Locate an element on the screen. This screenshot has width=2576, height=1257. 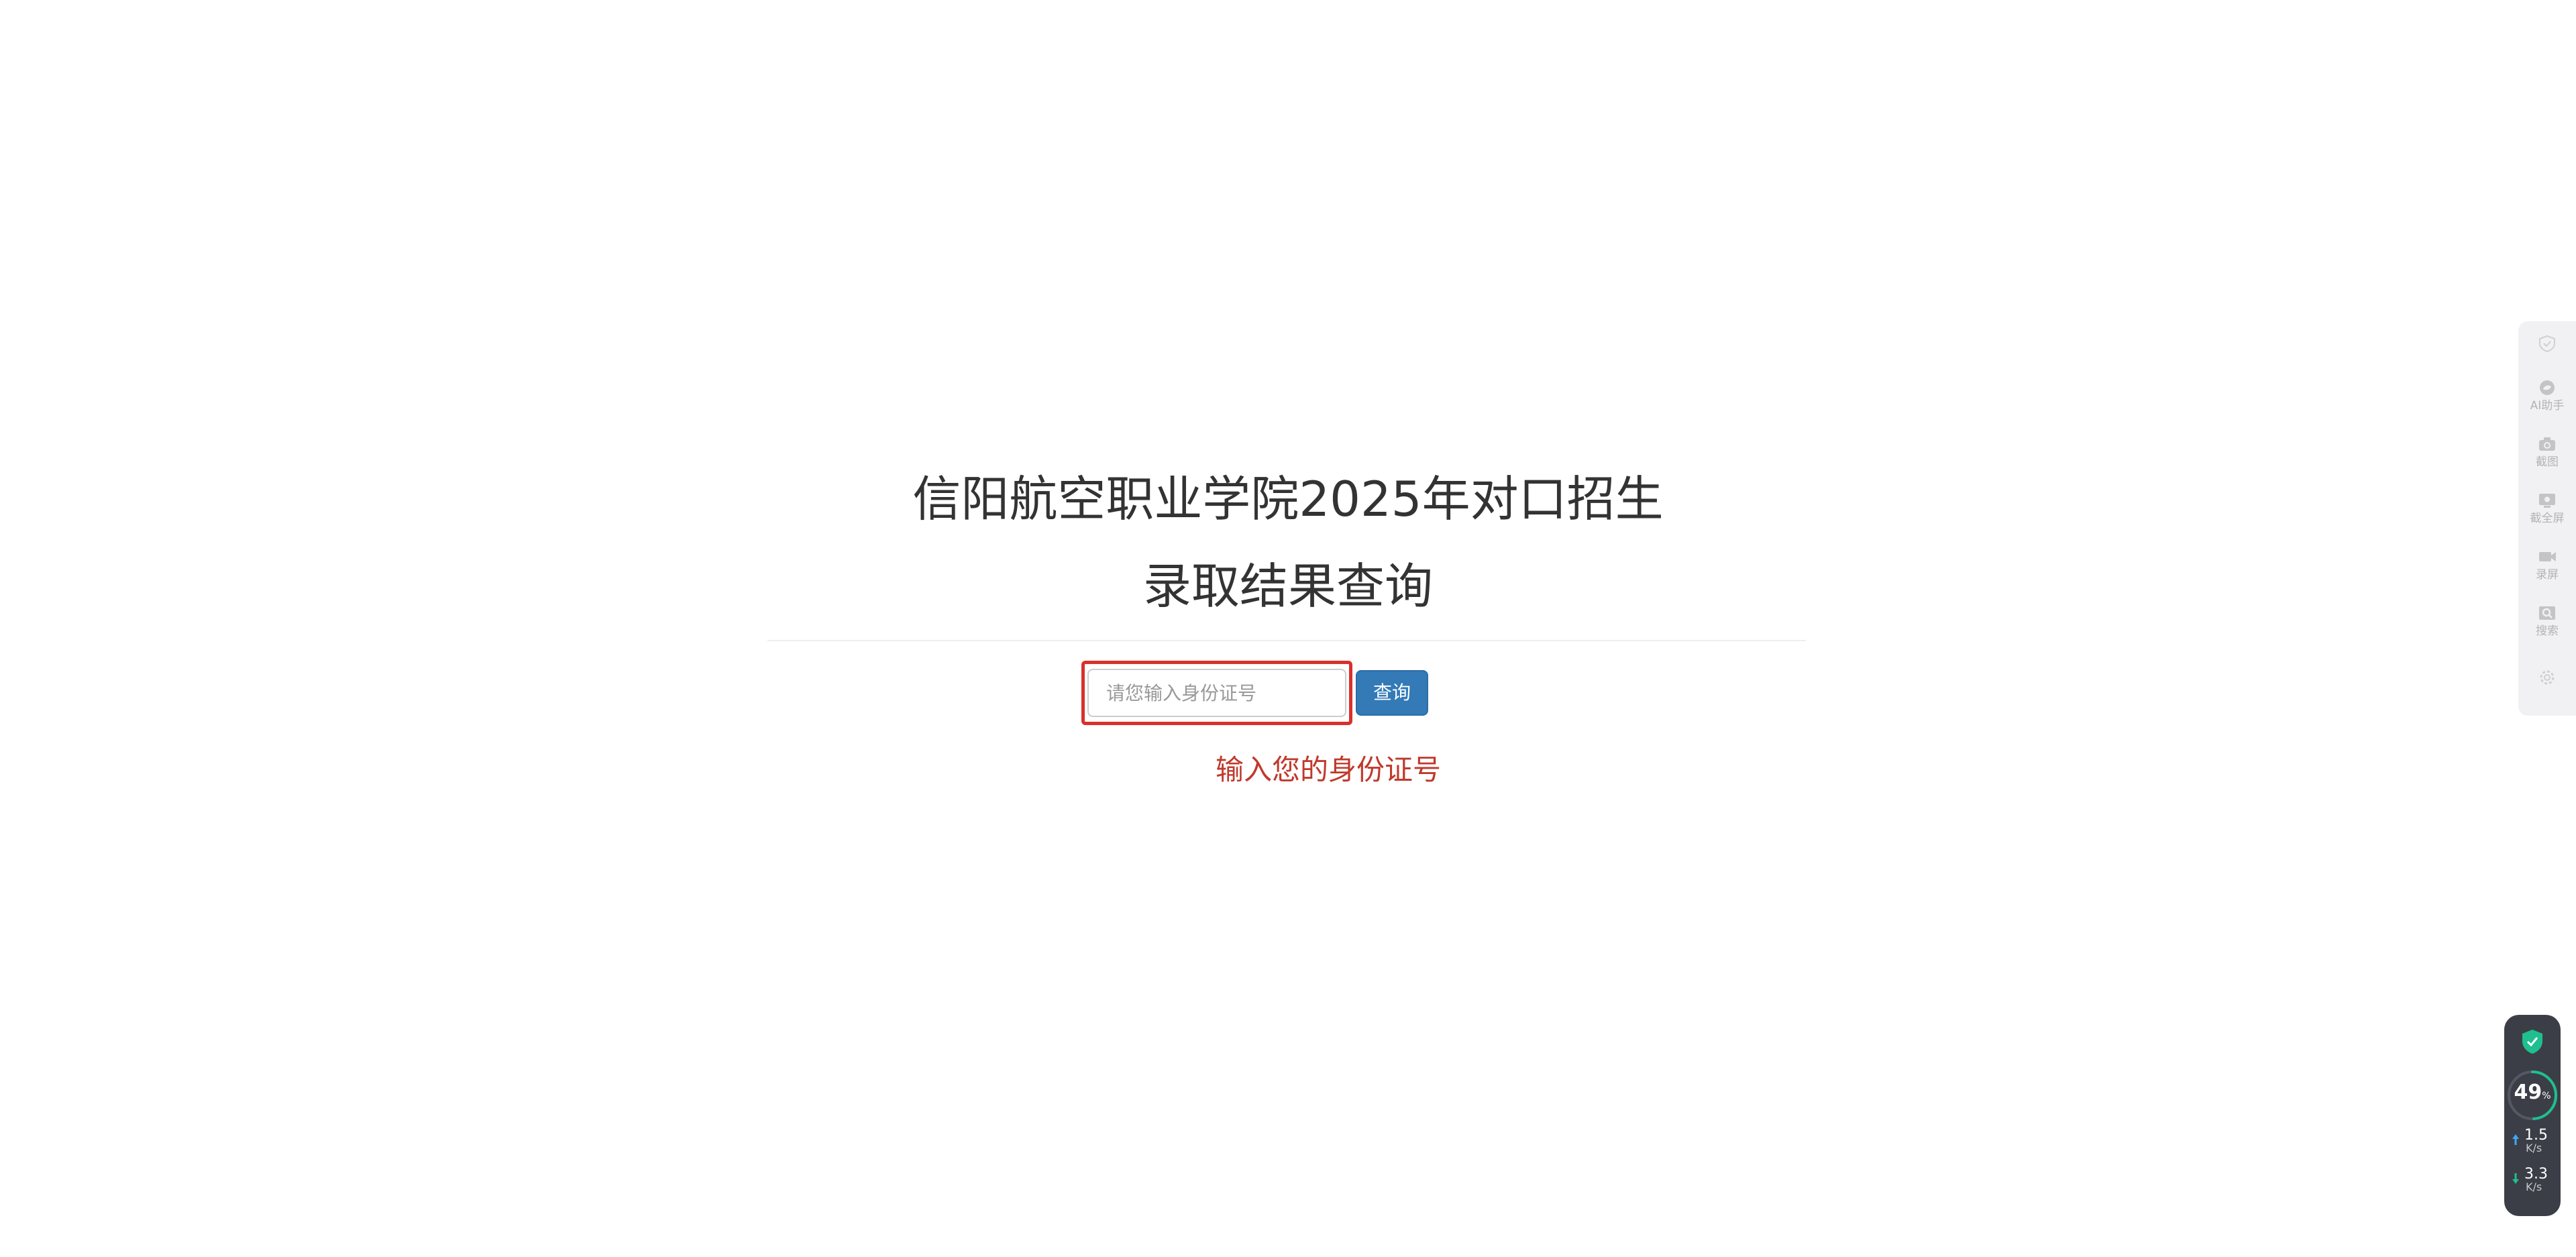
settings-icon is located at coordinates (2547, 677).